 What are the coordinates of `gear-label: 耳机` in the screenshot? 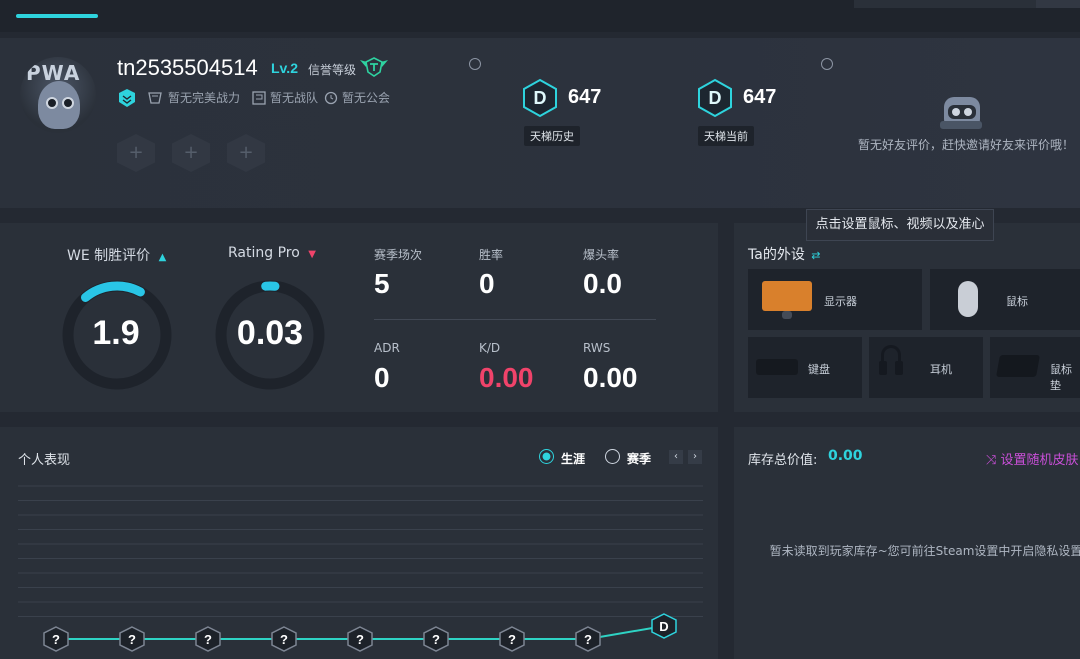 It's located at (941, 369).